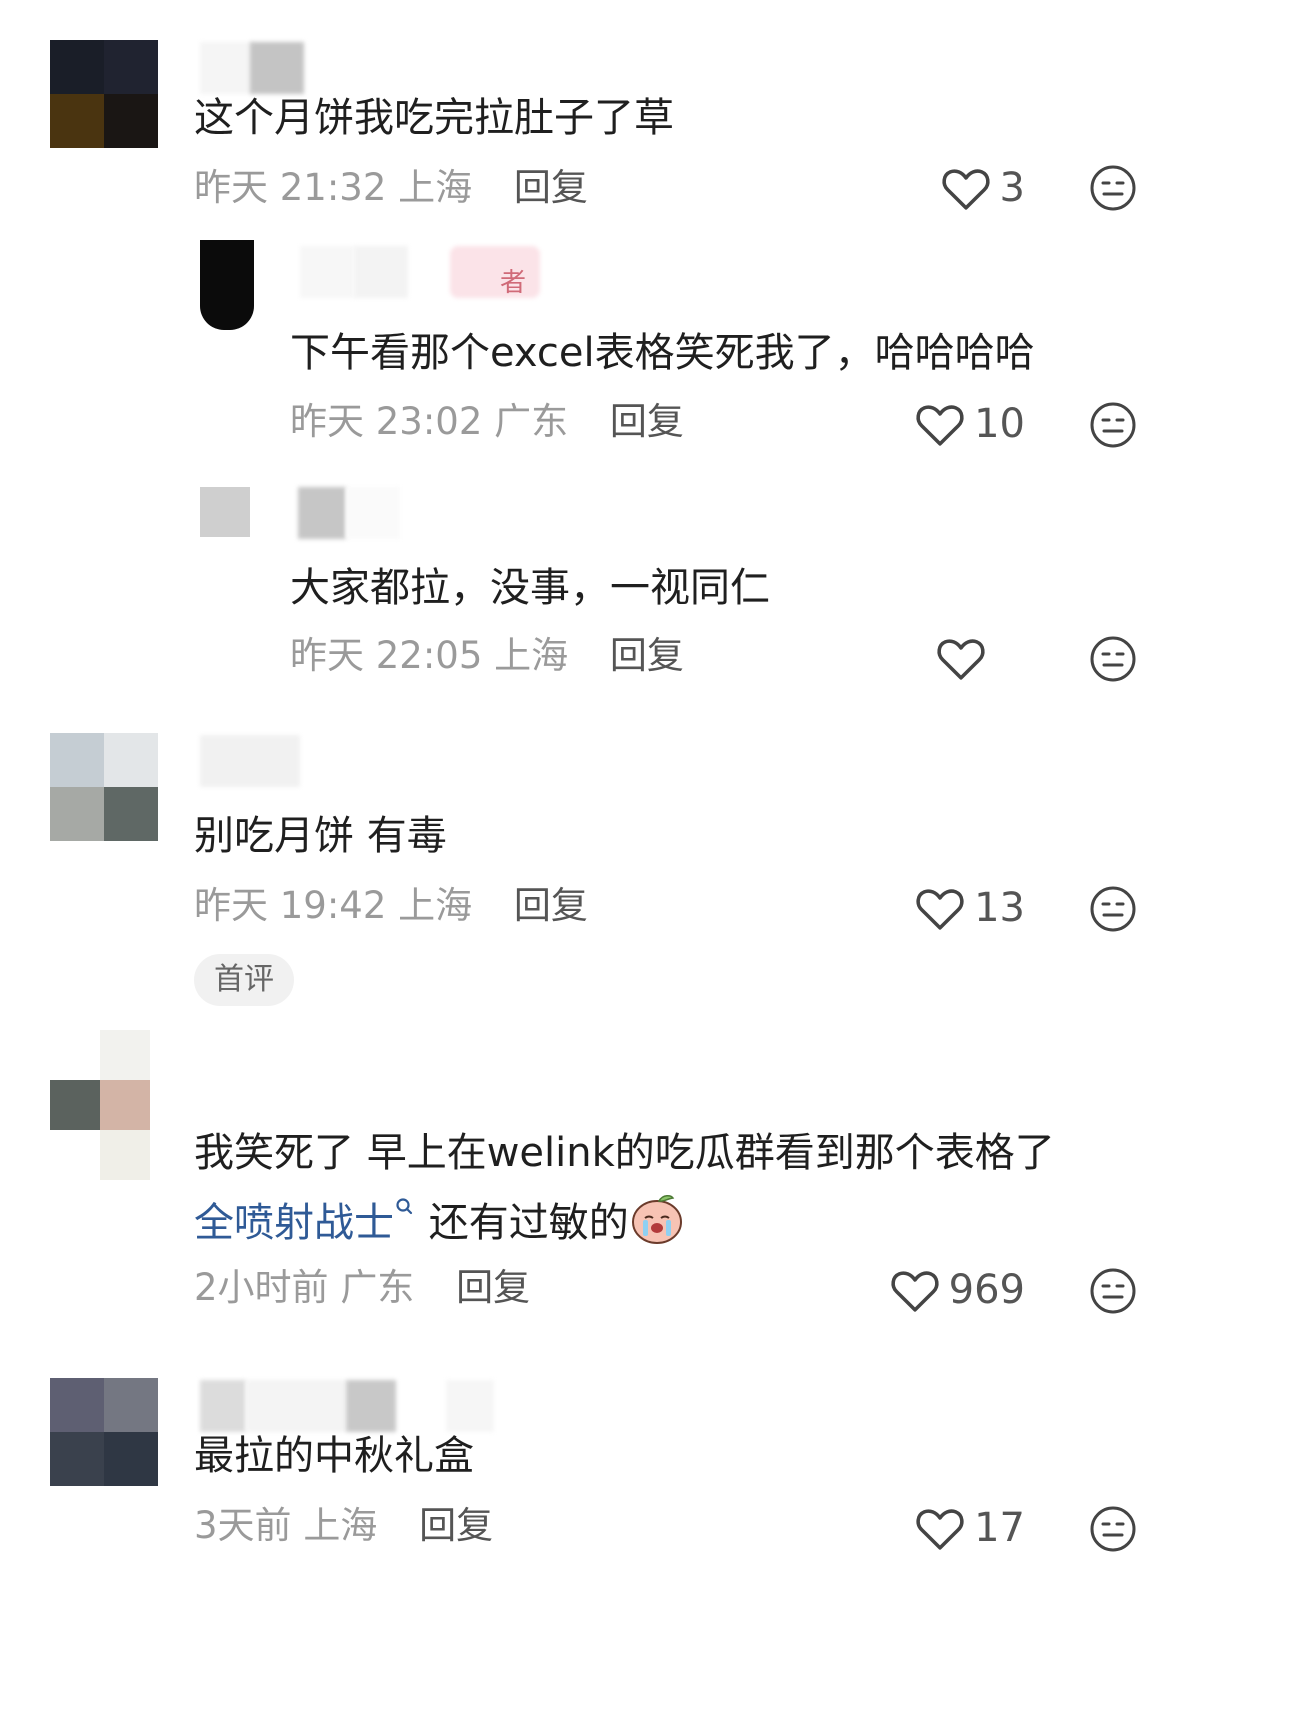  Describe the element at coordinates (624, 1153) in the screenshot. I see `comment-text: 我笑死了 早上在welink的吃瓜群看到那个表格了` at that location.